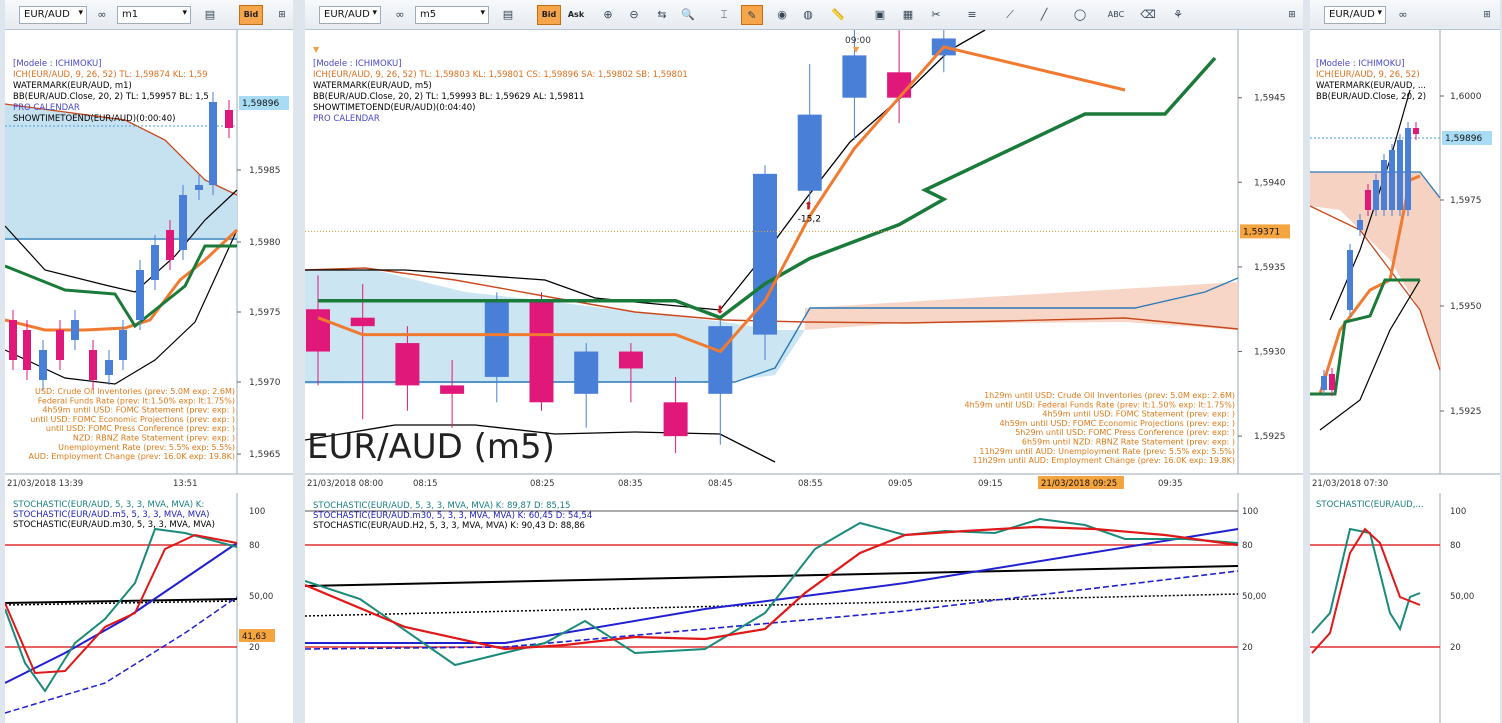 The width and height of the screenshot is (1502, 723). I want to click on left-timeframe-select: m1 ▾, so click(154, 15).